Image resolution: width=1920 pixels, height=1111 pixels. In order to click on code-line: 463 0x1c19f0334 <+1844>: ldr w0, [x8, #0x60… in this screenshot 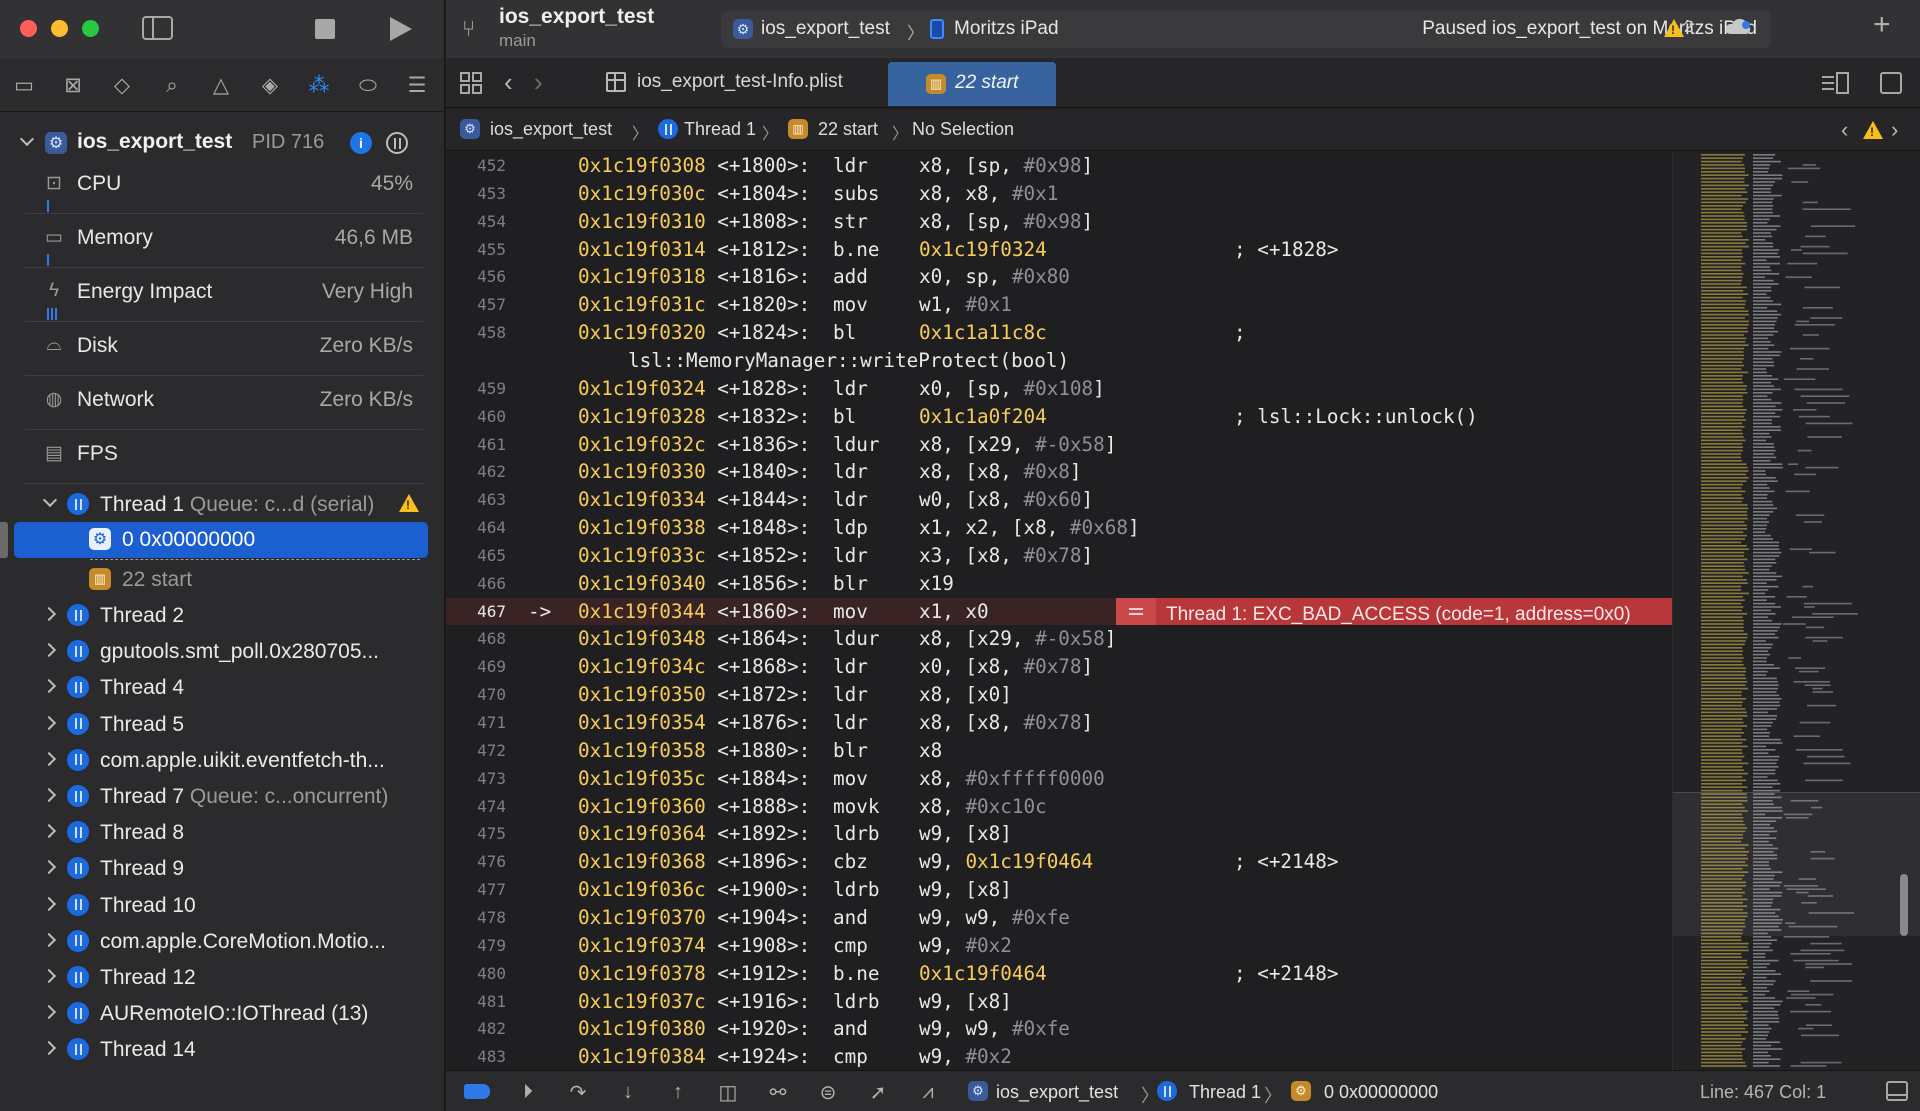, I will do `click(1059, 500)`.